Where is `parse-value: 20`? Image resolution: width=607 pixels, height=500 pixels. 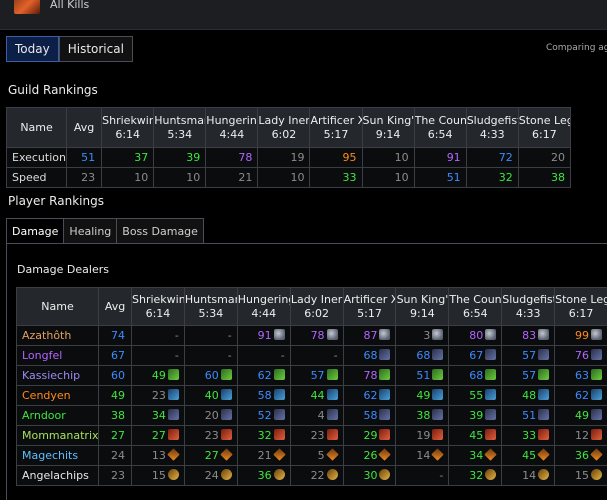 parse-value: 20 is located at coordinates (544, 157).